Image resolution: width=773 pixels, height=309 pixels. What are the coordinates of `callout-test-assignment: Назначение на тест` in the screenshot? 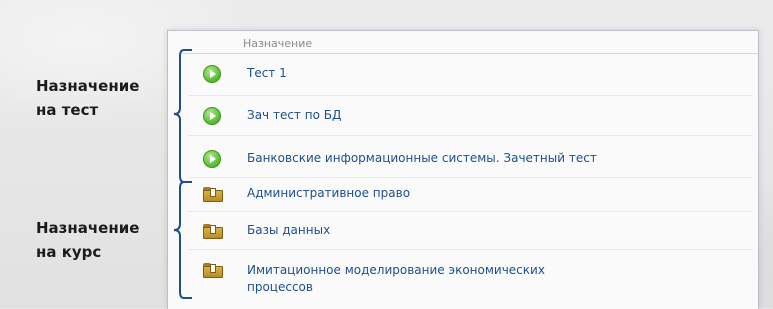 It's located at (87, 98).